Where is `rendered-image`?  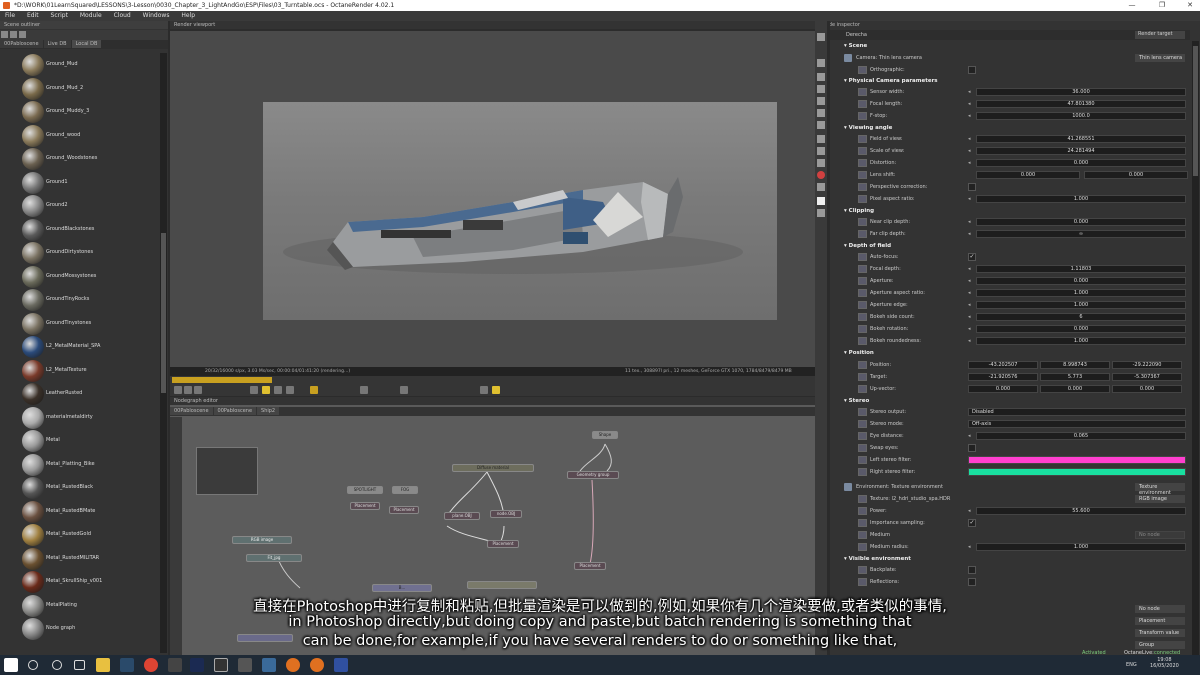 rendered-image is located at coordinates (520, 211).